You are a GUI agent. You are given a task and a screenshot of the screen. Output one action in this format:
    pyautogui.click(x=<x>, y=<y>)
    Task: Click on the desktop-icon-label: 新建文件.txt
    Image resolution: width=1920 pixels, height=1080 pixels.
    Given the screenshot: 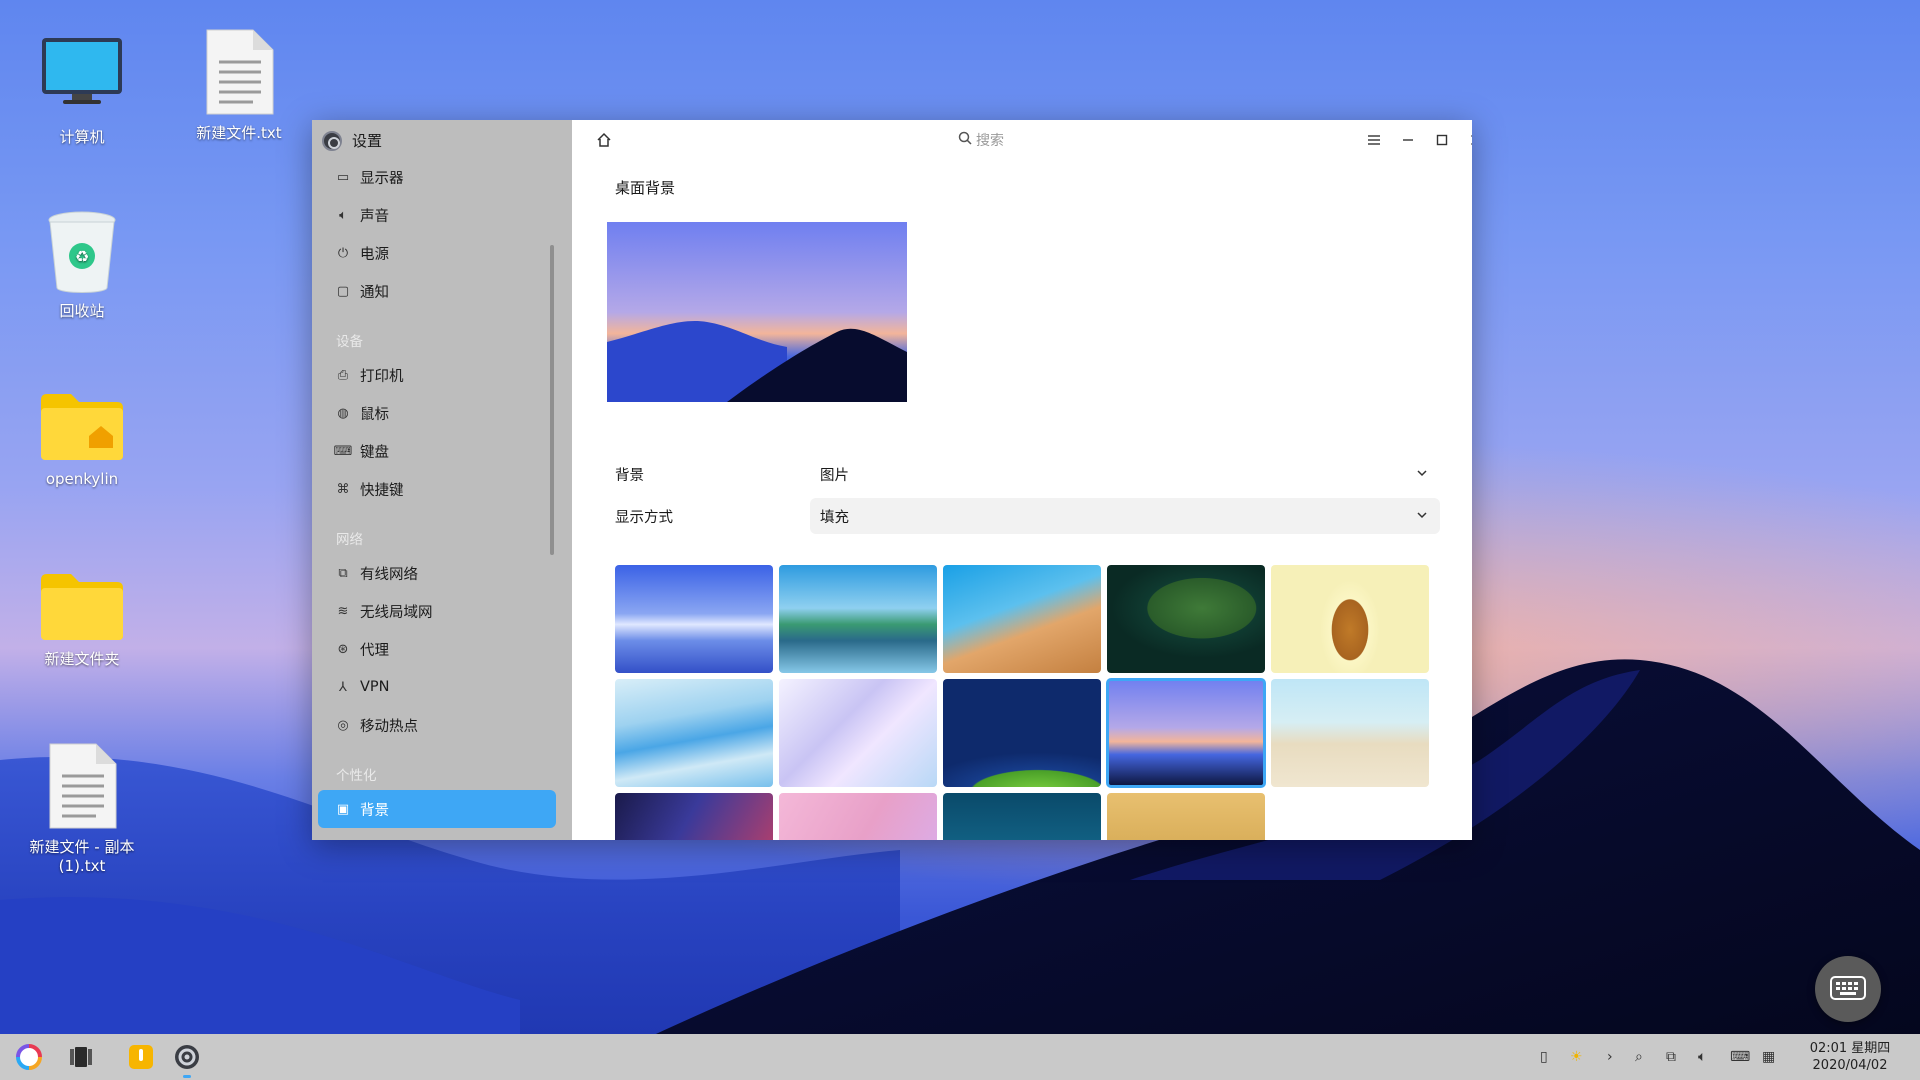 What is the action you would take?
    pyautogui.click(x=239, y=133)
    